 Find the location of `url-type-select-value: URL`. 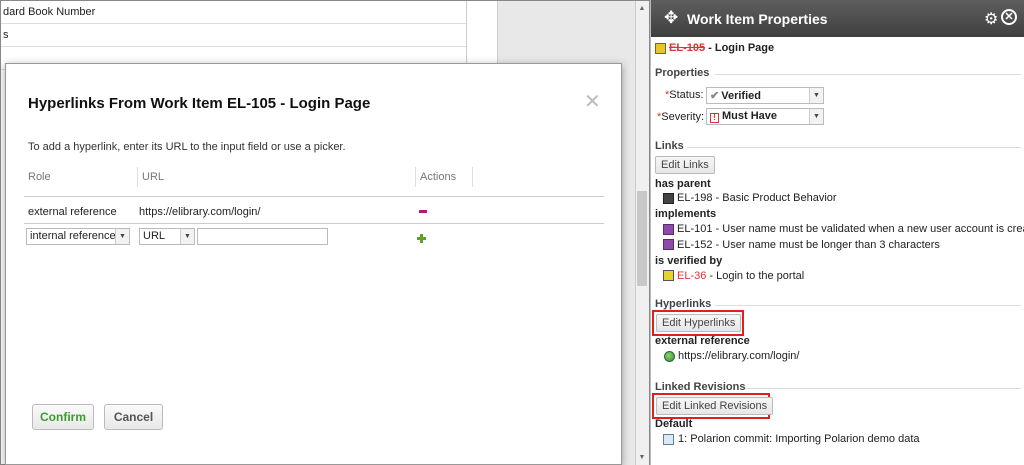

url-type-select-value: URL is located at coordinates (154, 236).